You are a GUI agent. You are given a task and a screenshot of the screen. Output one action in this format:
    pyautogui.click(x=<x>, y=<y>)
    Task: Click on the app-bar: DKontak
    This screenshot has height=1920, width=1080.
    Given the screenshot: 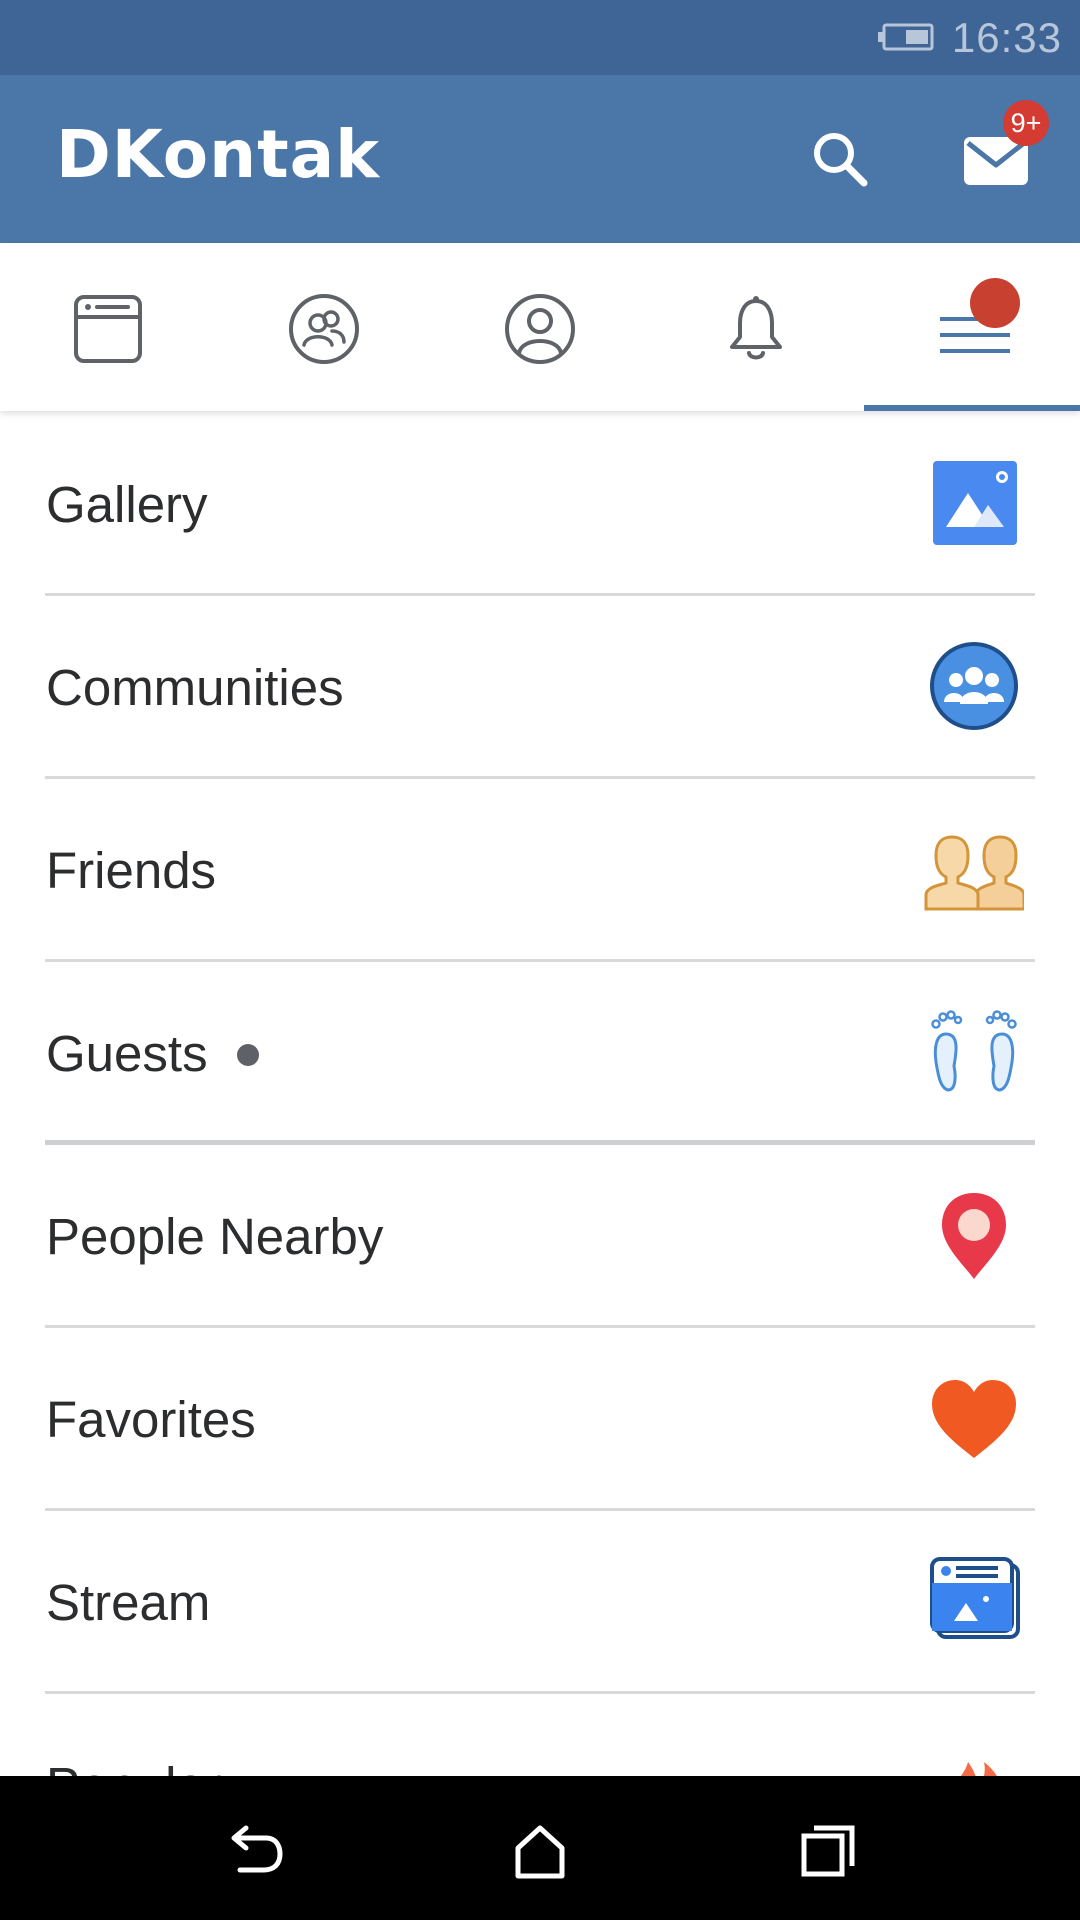 What is the action you would take?
    pyautogui.click(x=540, y=159)
    